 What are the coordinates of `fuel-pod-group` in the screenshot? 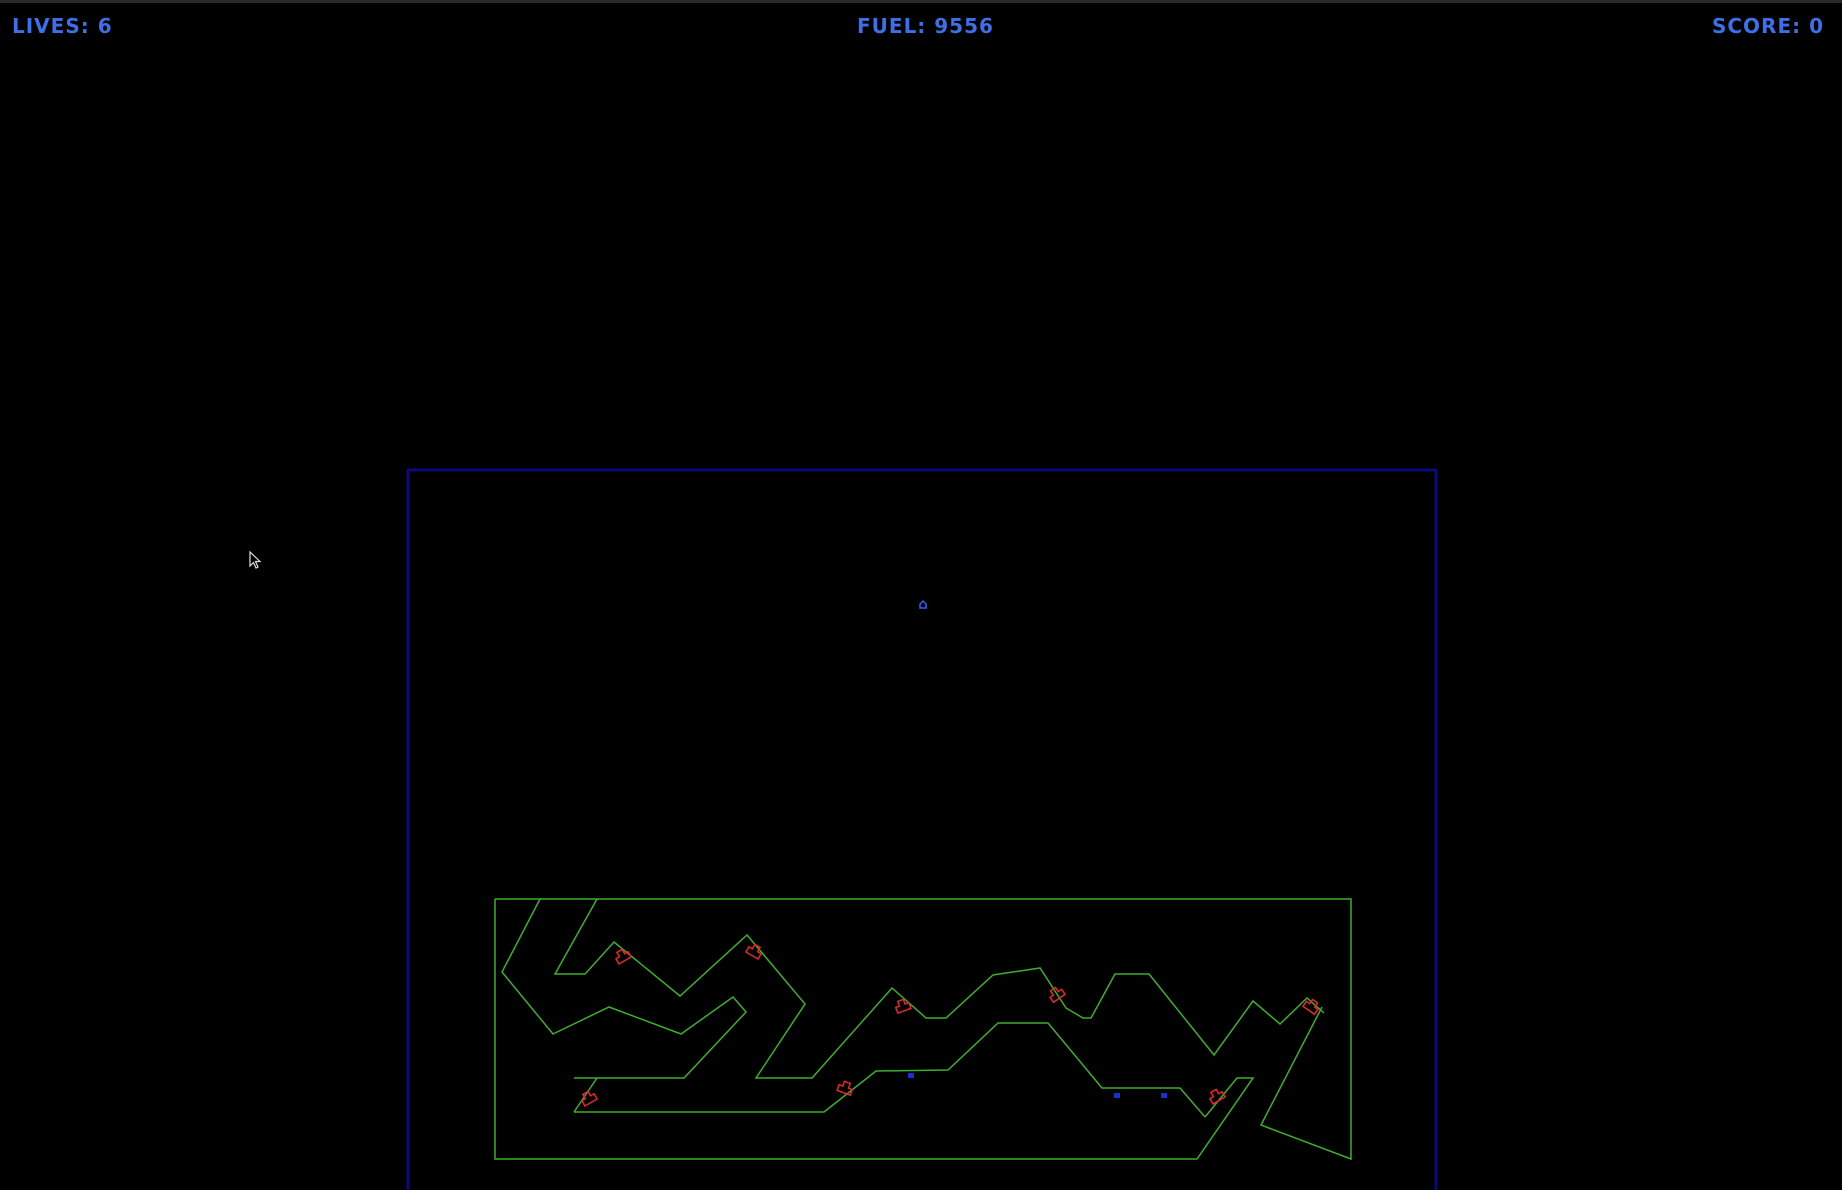 It's located at (1037, 1085).